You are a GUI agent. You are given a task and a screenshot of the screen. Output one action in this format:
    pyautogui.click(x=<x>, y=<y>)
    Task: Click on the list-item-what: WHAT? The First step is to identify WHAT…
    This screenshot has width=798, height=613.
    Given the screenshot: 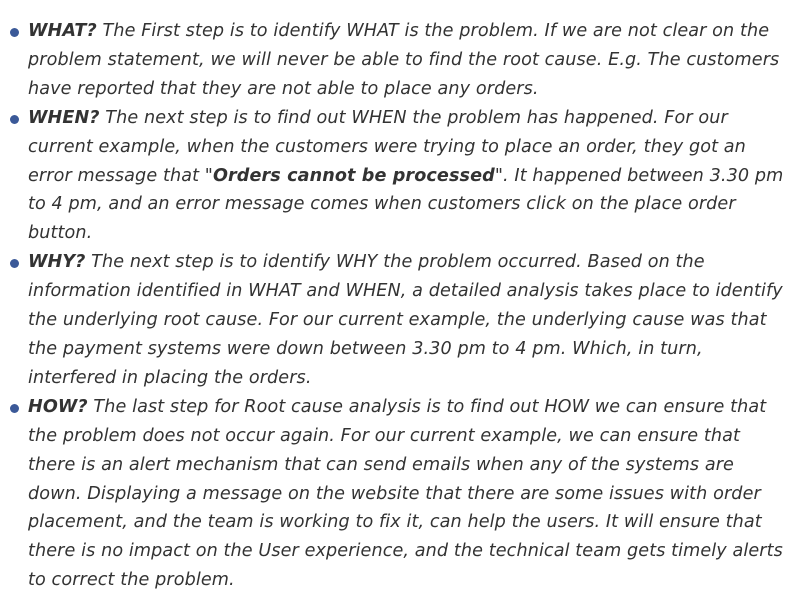 What is the action you would take?
    pyautogui.click(x=397, y=60)
    